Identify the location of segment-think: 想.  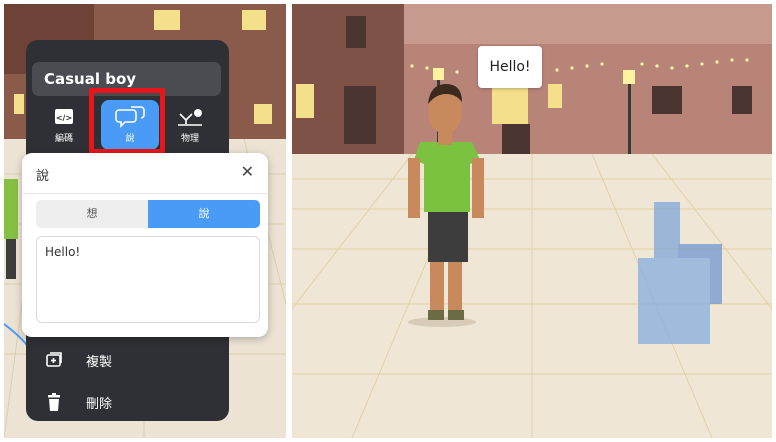
(92, 214).